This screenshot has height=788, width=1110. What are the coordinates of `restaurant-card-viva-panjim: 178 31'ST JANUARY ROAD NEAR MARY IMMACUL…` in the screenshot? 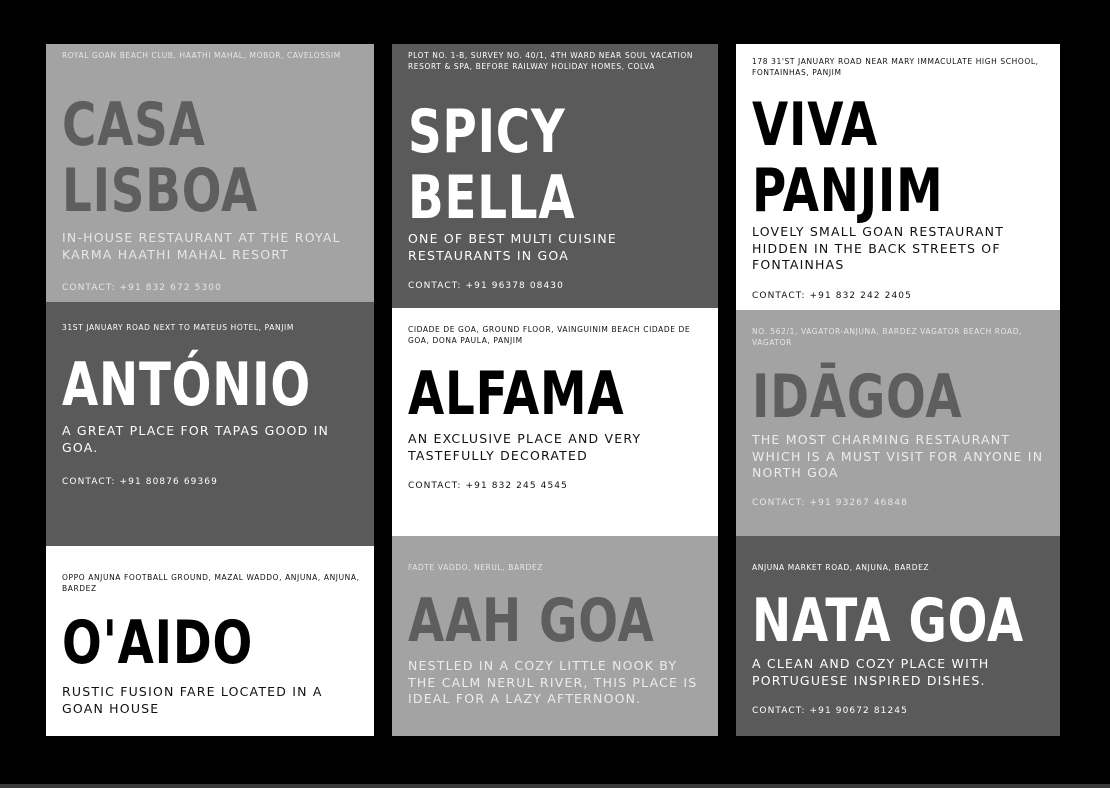 It's located at (898, 177).